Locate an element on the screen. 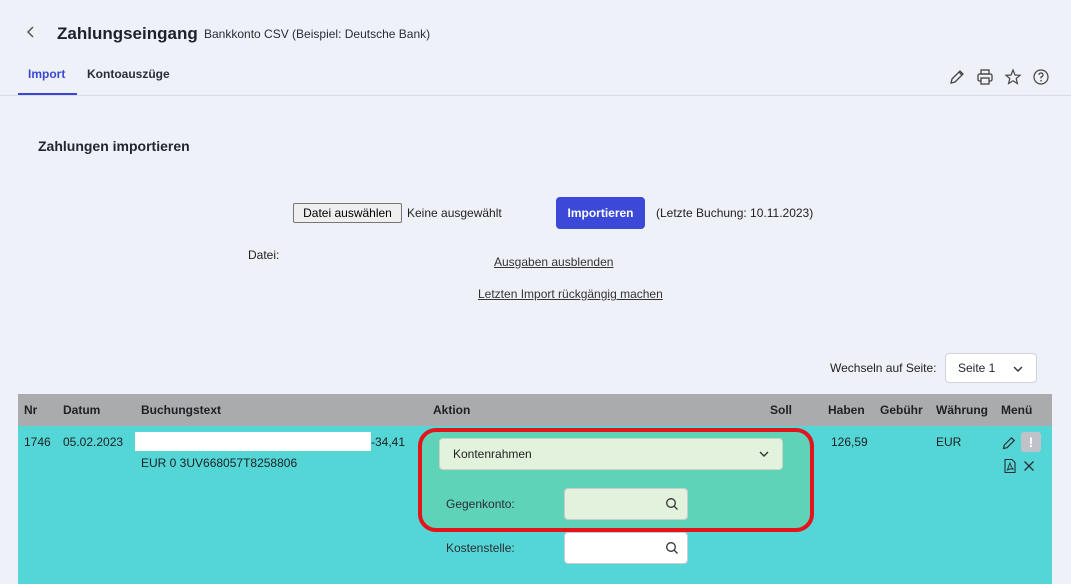 The image size is (1071, 584). column-header-gebuehr: Gebühr is located at coordinates (901, 410).